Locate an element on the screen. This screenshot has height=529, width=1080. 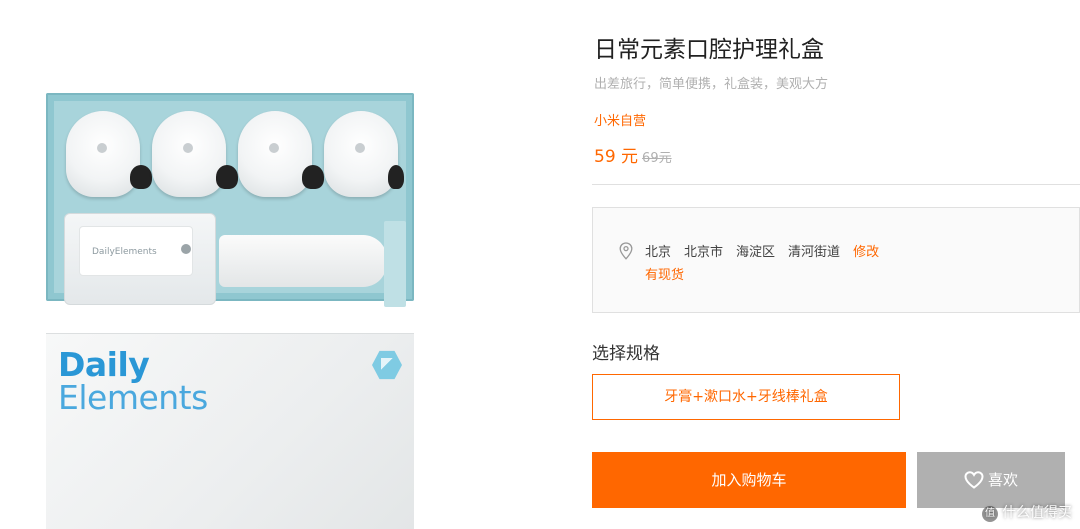
seller-badge: 小米自营 is located at coordinates (620, 121).